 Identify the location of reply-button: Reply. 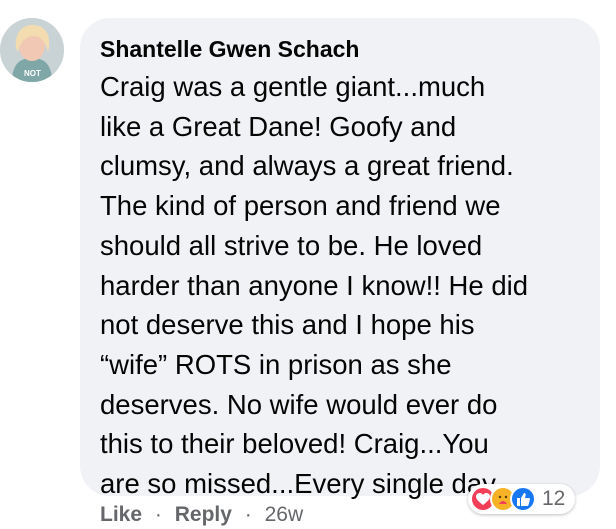
(203, 514).